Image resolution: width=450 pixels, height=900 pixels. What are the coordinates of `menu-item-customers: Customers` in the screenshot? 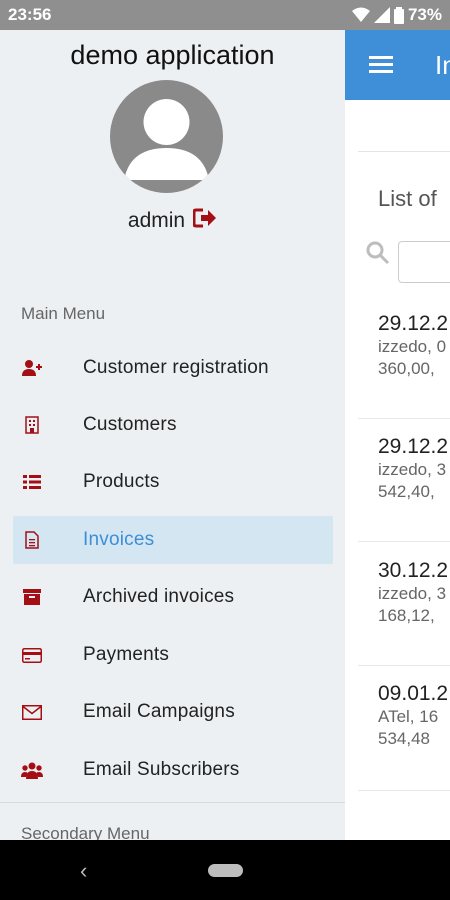 It's located at (173, 425).